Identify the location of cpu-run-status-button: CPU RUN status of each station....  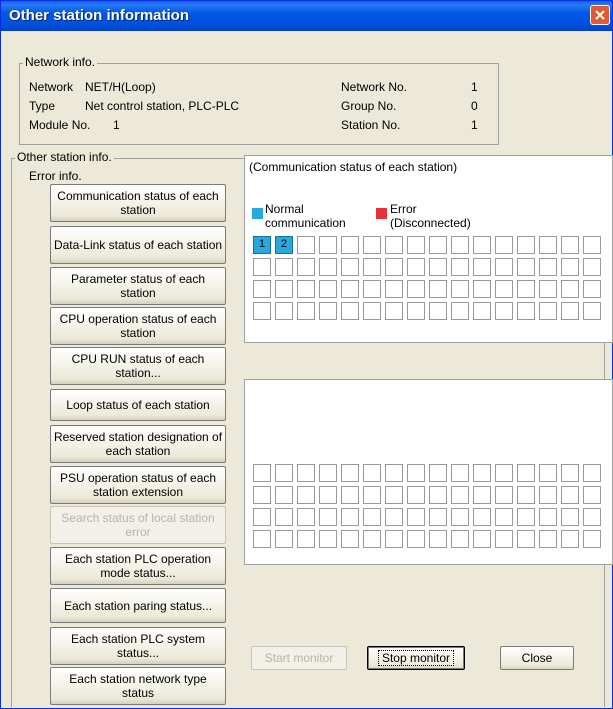
(138, 366).